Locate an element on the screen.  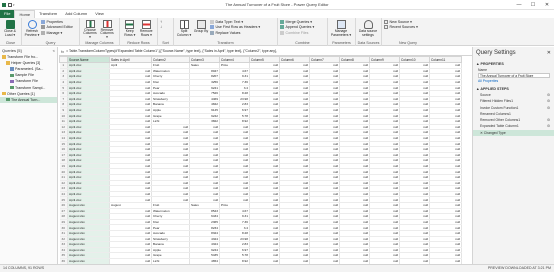
new-query-small-buttons: New Source ▾ Recent Sources ▾ is located at coordinates (401, 29).